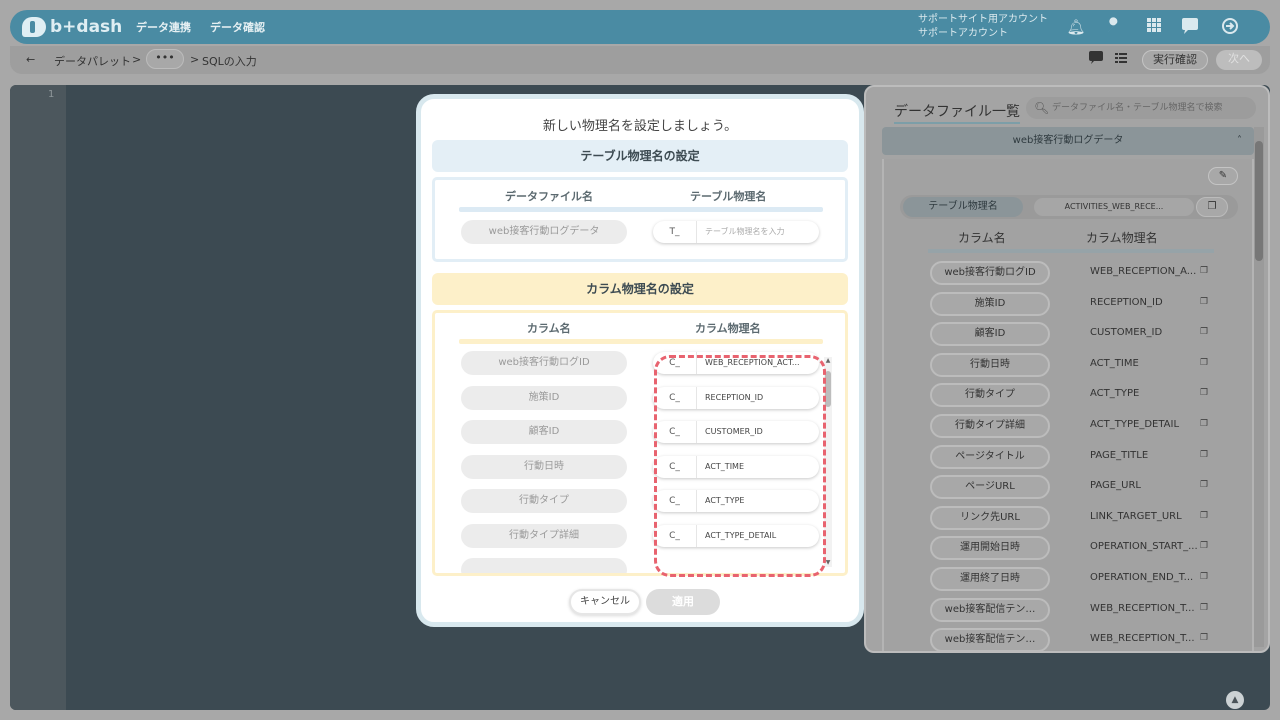  I want to click on column-list-item: web接客配信テン… WEB_RECEPTION_T... ❐, so click(1073, 610).